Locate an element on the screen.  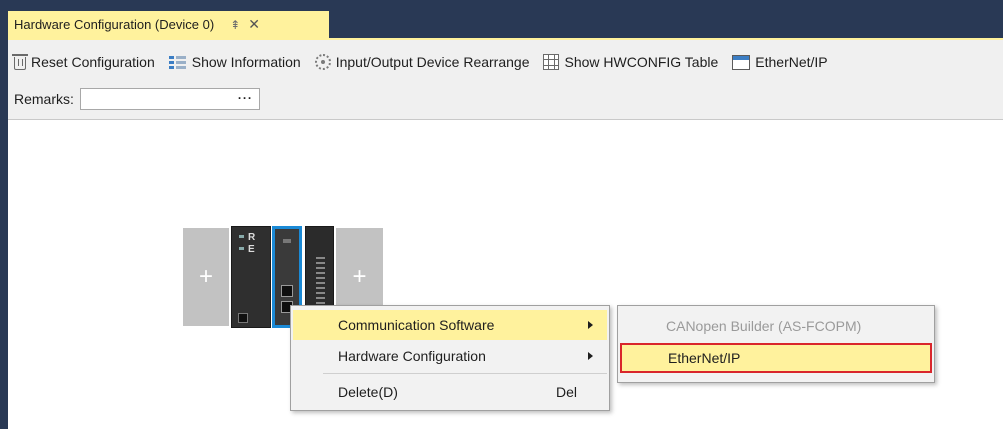
pin-icon: ⇞ is located at coordinates (235, 25).